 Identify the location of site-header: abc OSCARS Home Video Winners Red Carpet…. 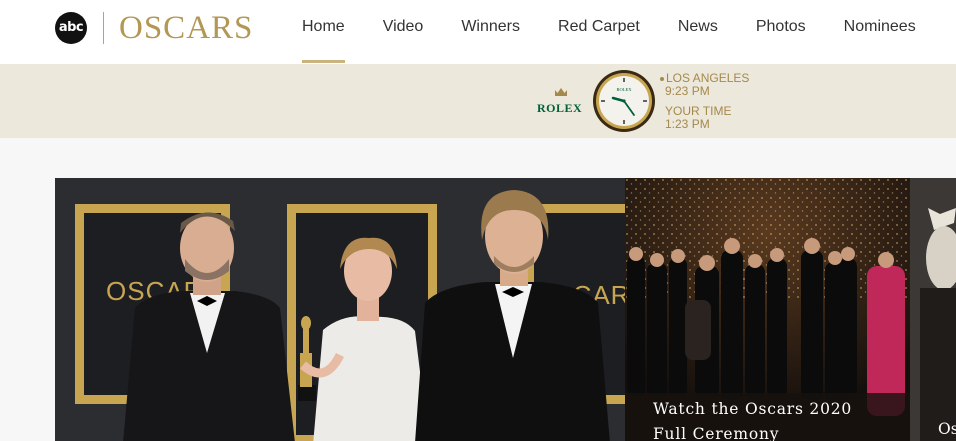
(478, 32).